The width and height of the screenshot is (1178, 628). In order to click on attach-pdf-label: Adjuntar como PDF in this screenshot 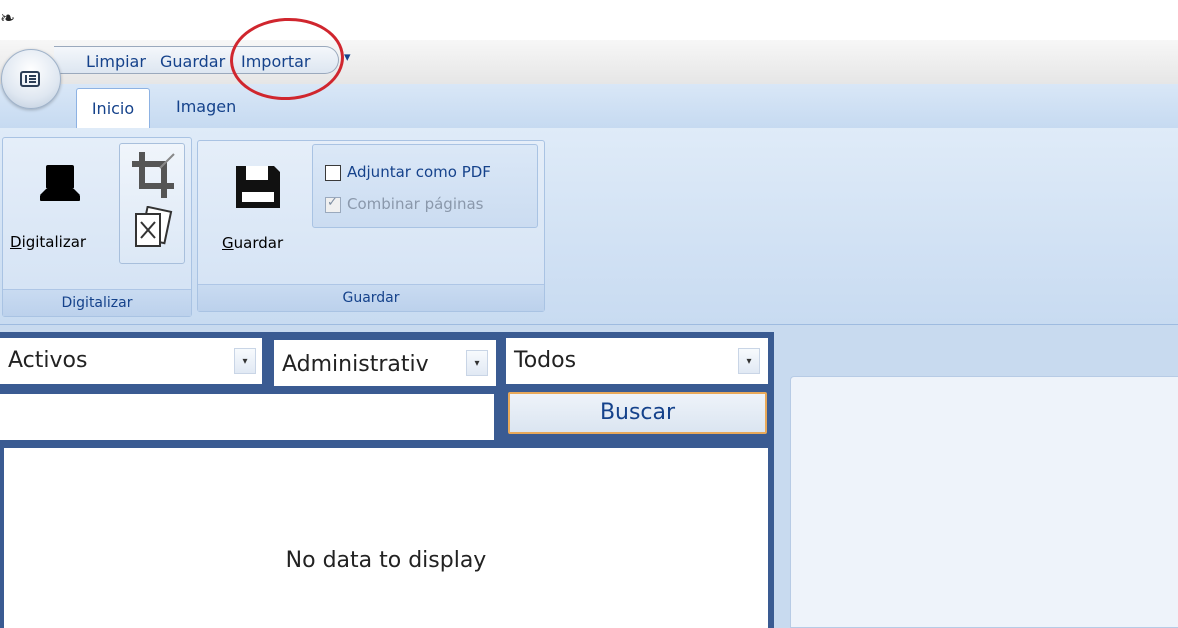, I will do `click(419, 172)`.